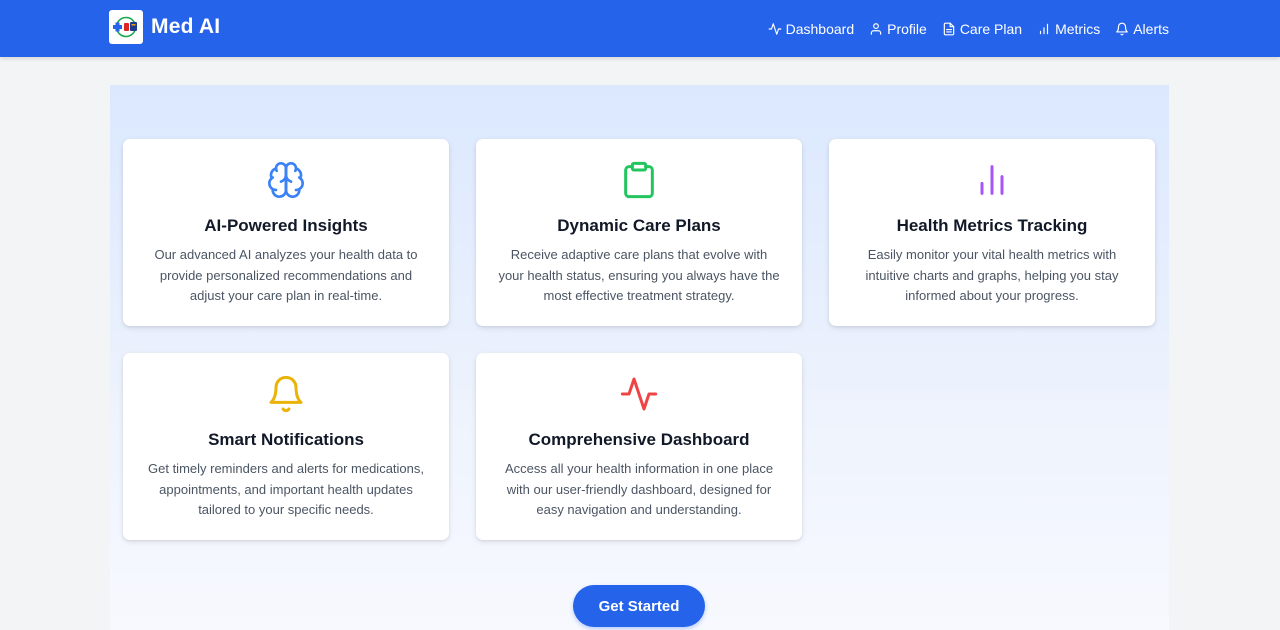  I want to click on nav-dashboard: Dashboard, so click(811, 28).